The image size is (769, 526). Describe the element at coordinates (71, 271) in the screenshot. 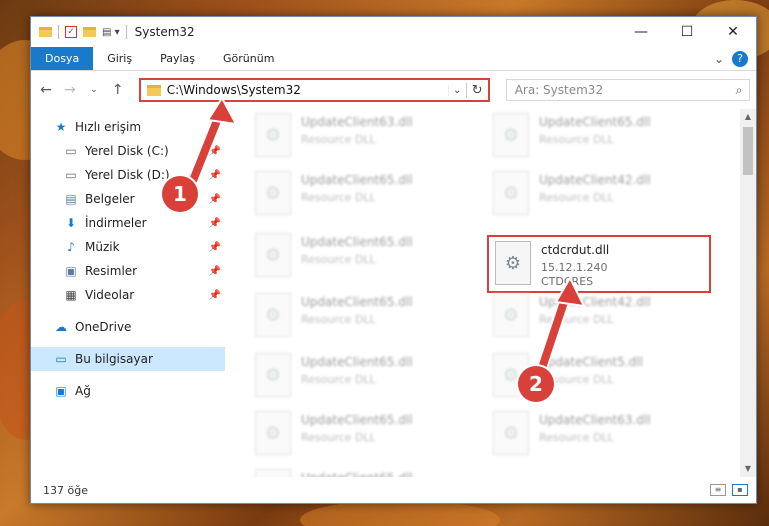

I see `pictures-icon: ▣` at that location.